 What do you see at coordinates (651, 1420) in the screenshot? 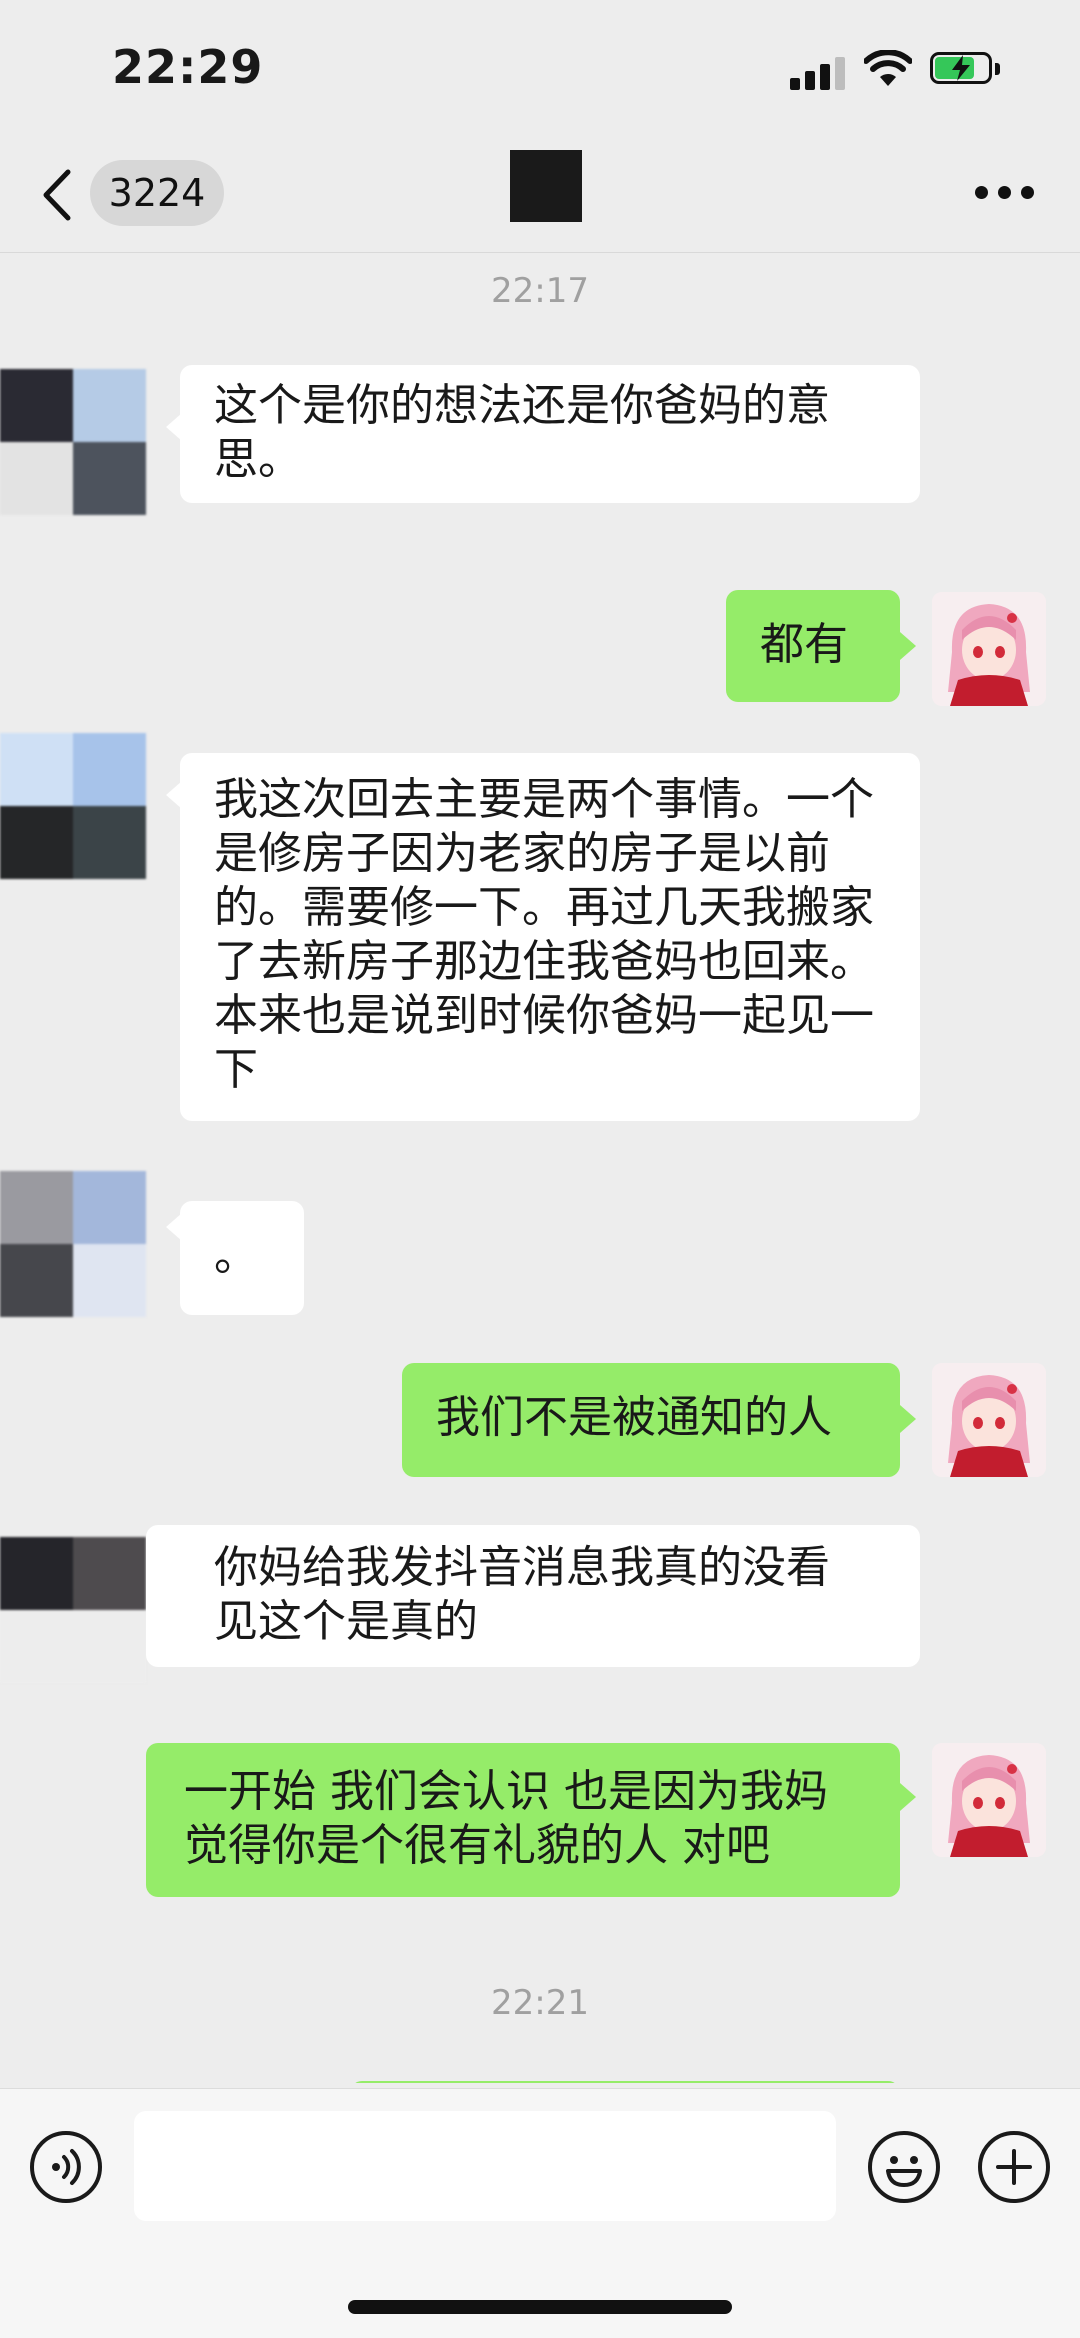
I see `message-bubble-outgoing: 我们不是被通知的人` at bounding box center [651, 1420].